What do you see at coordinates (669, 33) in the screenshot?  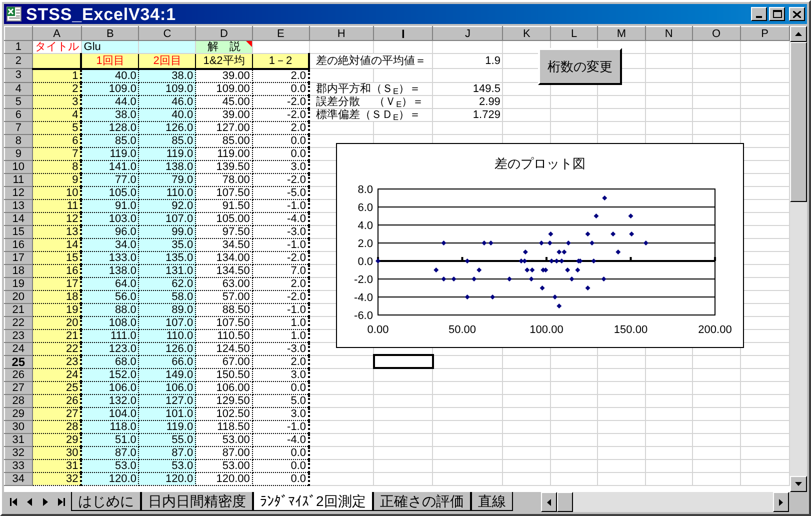 I see `column-header: N` at bounding box center [669, 33].